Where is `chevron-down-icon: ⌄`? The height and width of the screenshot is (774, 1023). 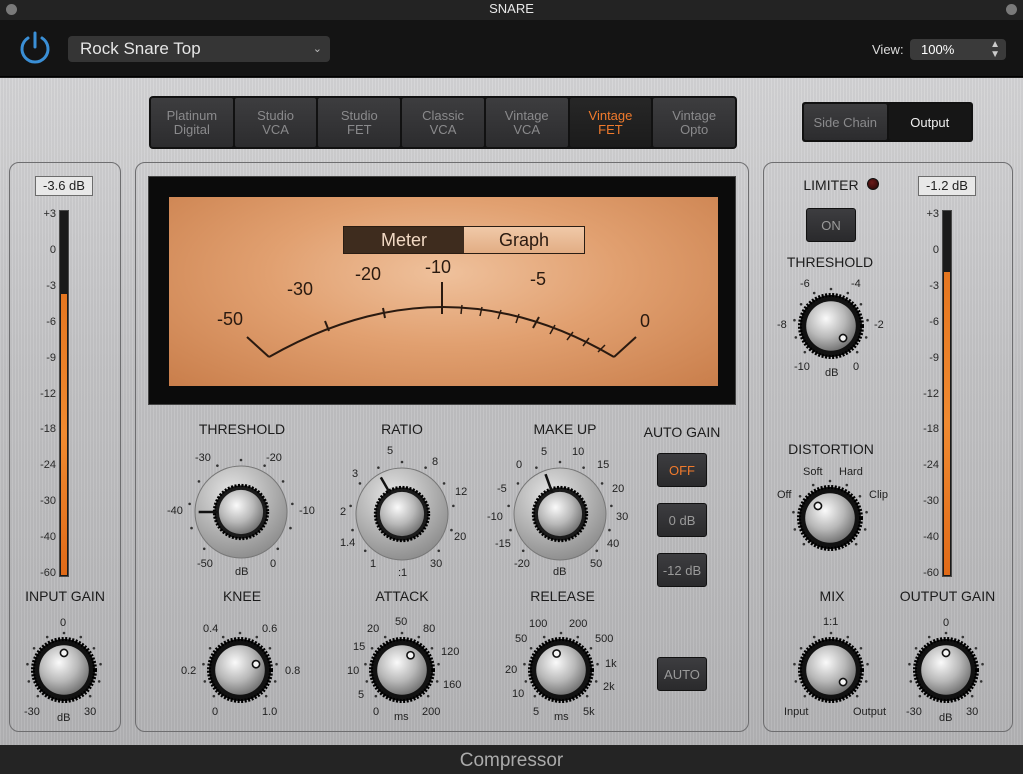 chevron-down-icon: ⌄ is located at coordinates (317, 49).